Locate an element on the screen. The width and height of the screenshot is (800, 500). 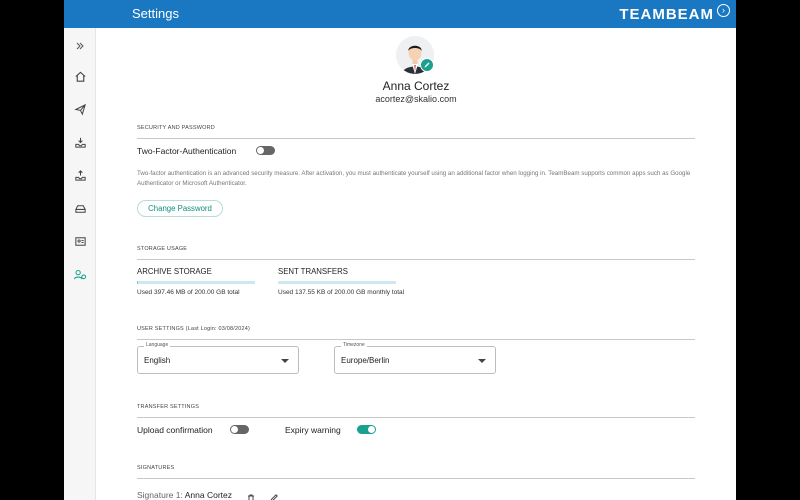
timezone-value: Europe/Berlin is located at coordinates (365, 360).